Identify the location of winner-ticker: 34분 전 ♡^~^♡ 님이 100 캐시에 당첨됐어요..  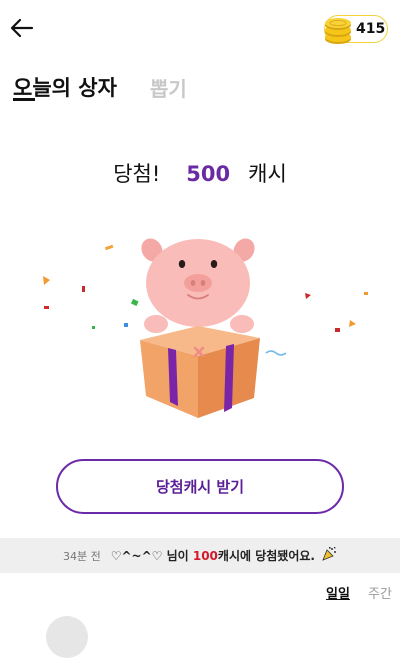
(200, 555).